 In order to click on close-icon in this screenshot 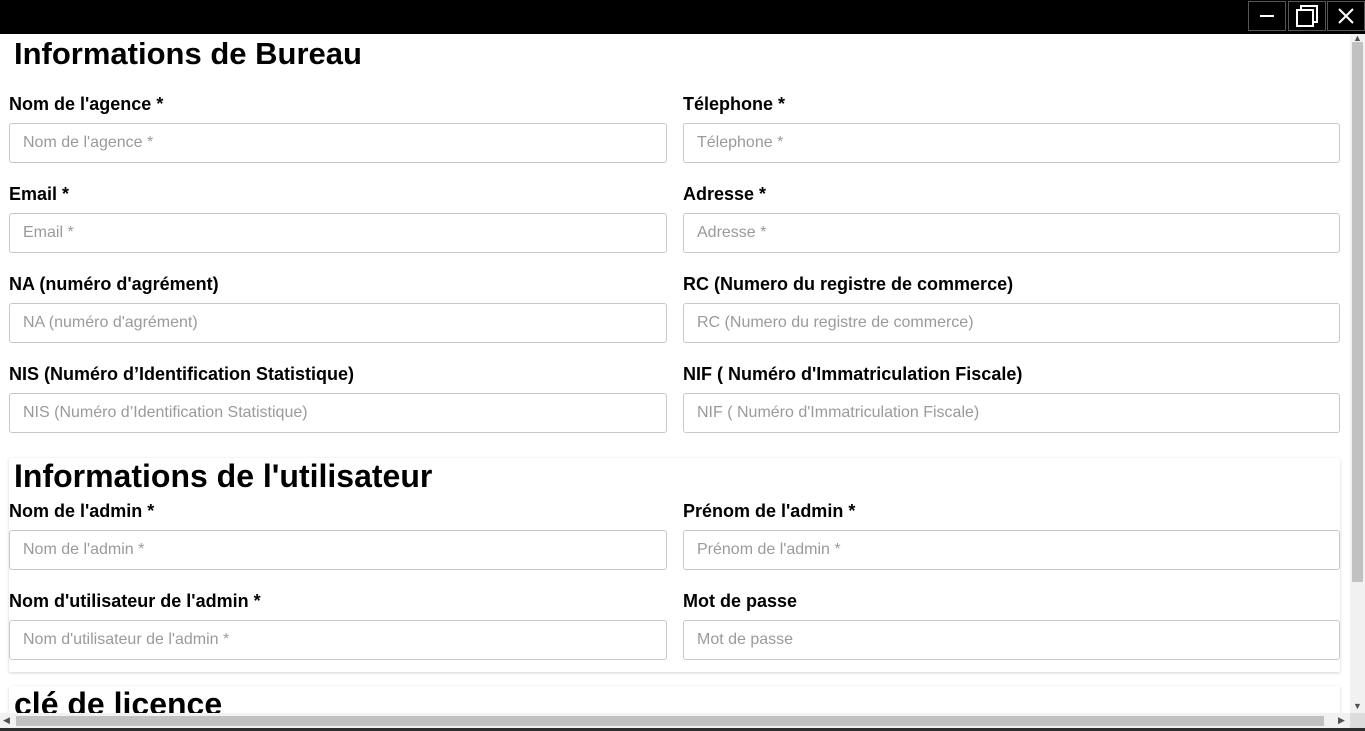, I will do `click(1346, 16)`.